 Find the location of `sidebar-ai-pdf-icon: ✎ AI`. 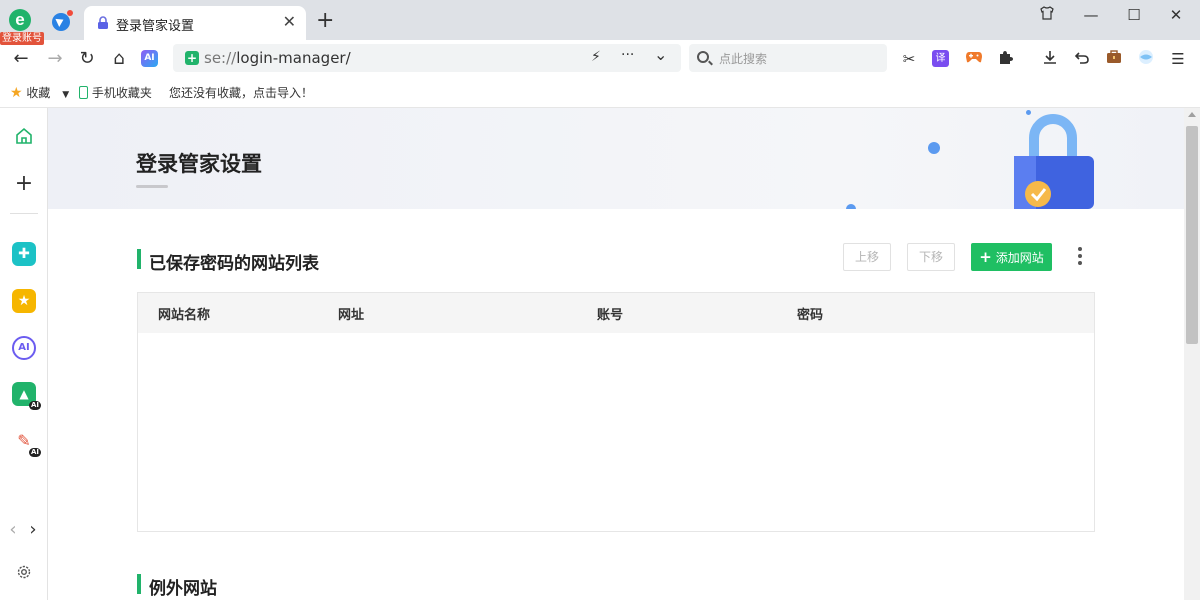

sidebar-ai-pdf-icon: ✎ AI is located at coordinates (26, 443).